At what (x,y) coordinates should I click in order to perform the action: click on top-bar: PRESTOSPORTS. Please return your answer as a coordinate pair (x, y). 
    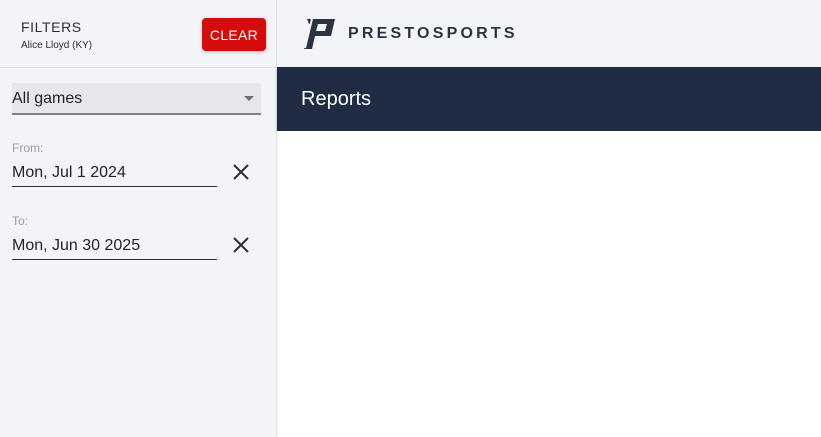
    Looking at the image, I should click on (549, 33).